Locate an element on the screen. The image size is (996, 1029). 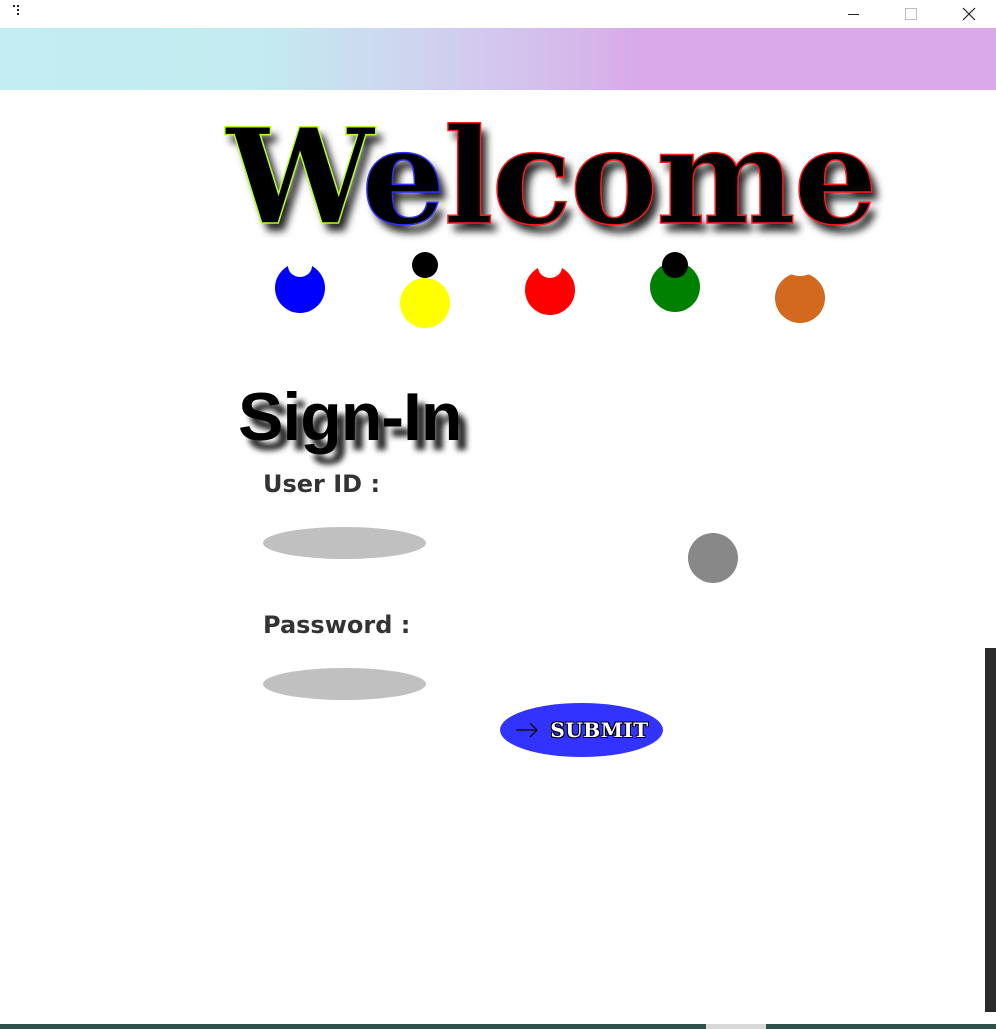
red-dot-notch is located at coordinates (550, 267).